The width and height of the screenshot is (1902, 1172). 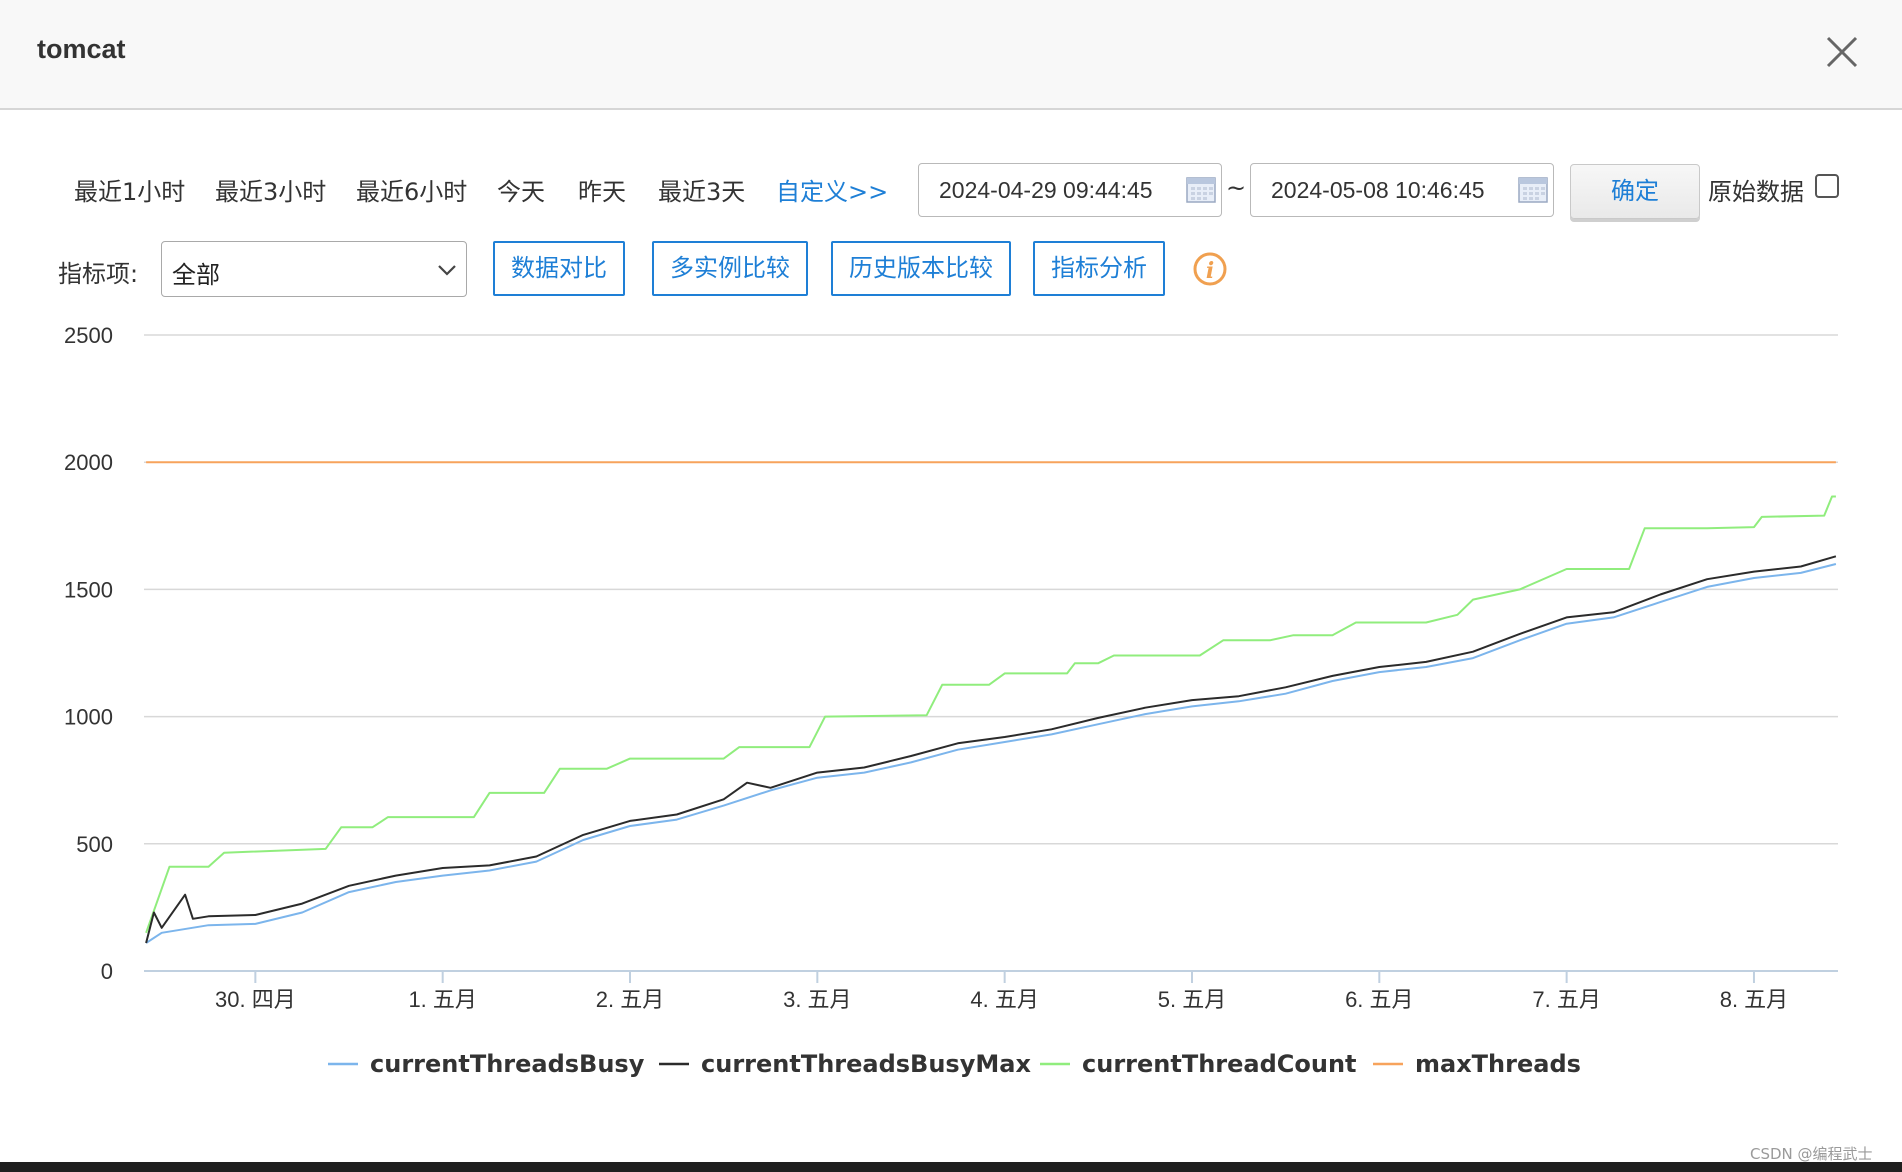 What do you see at coordinates (1566, 999) in the screenshot?
I see `x-tick-label: 7. 五月` at bounding box center [1566, 999].